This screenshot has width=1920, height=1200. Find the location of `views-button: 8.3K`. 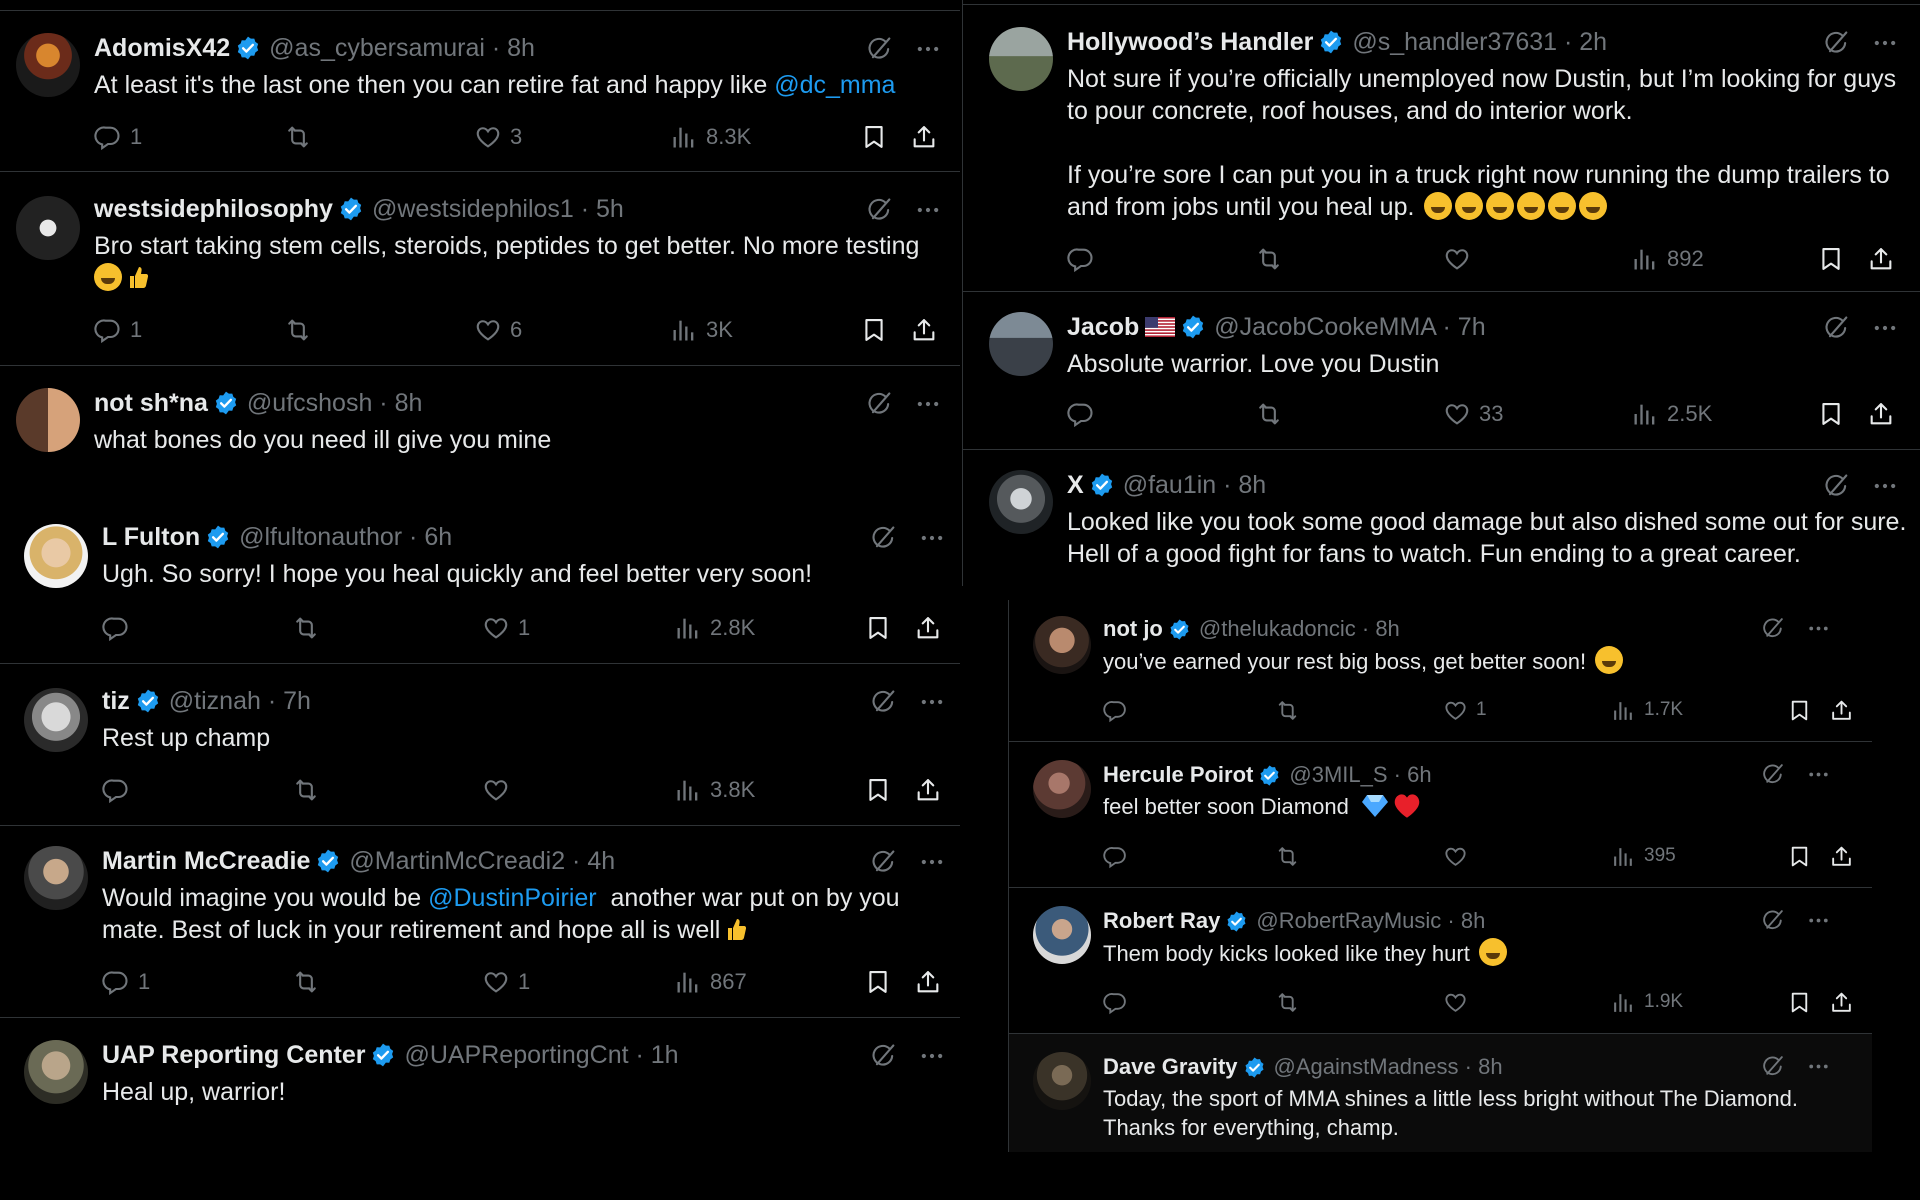

views-button: 8.3K is located at coordinates (710, 137).